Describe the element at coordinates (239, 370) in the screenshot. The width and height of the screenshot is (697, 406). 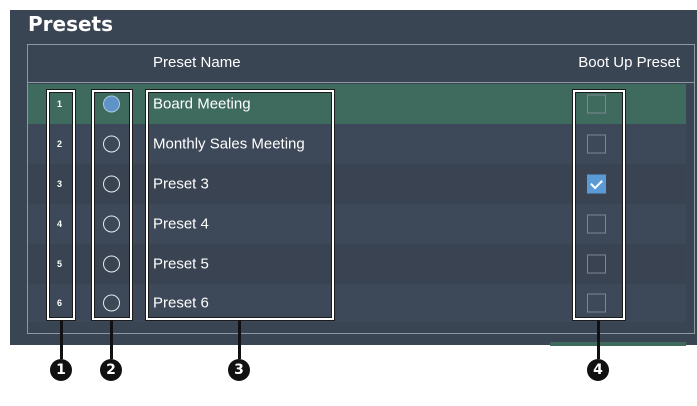
I see `callout-badge-3: 3` at that location.